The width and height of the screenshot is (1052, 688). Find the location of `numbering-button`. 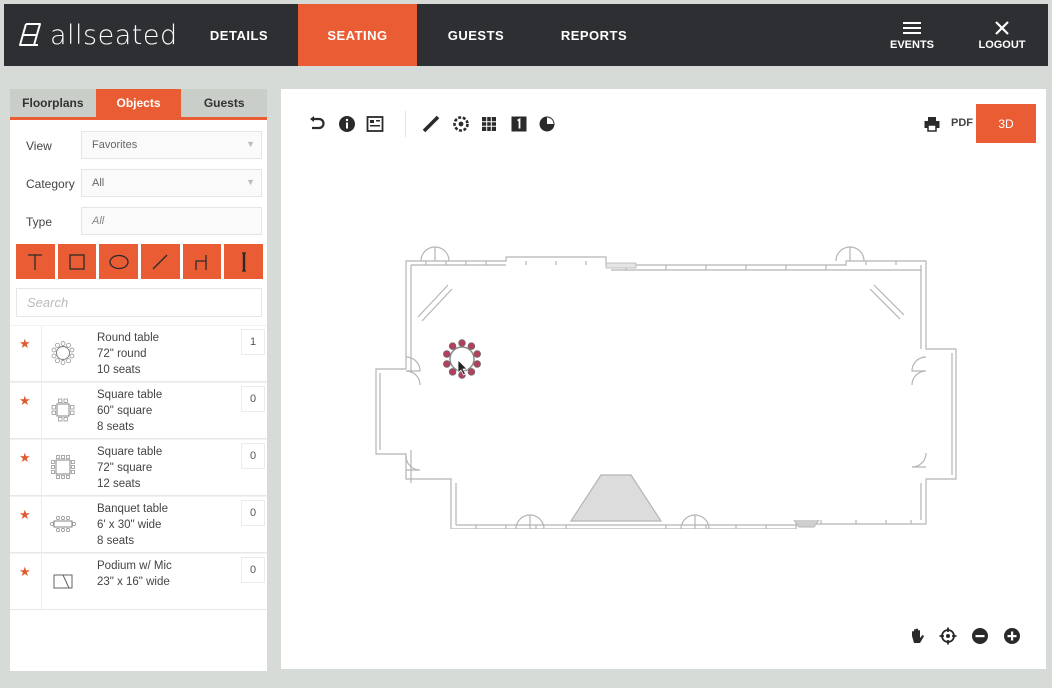

numbering-button is located at coordinates (519, 124).